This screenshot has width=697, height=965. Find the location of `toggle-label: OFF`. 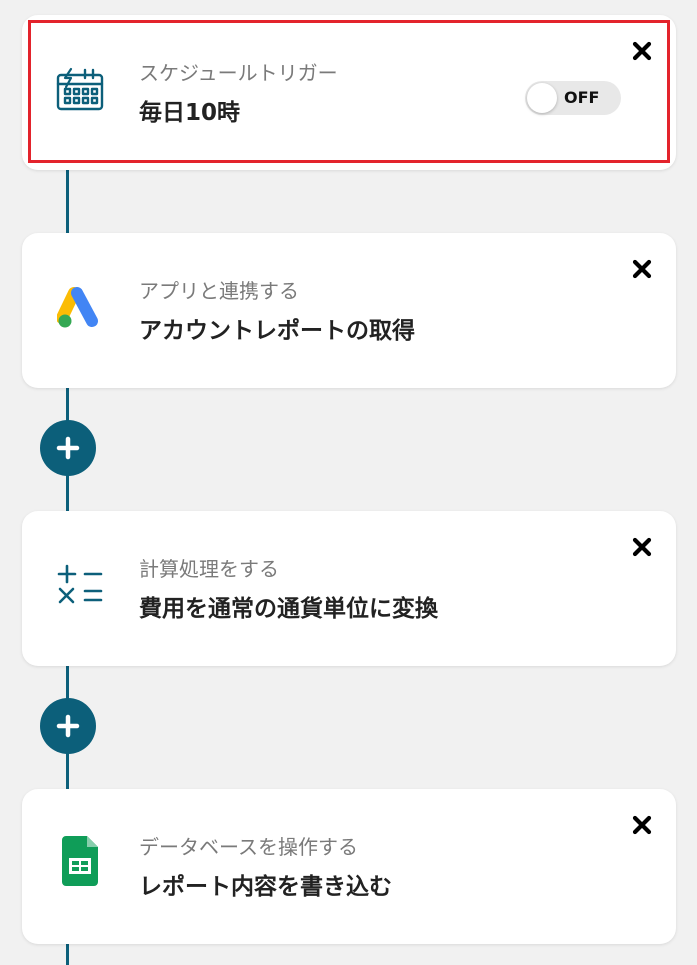

toggle-label: OFF is located at coordinates (582, 97).